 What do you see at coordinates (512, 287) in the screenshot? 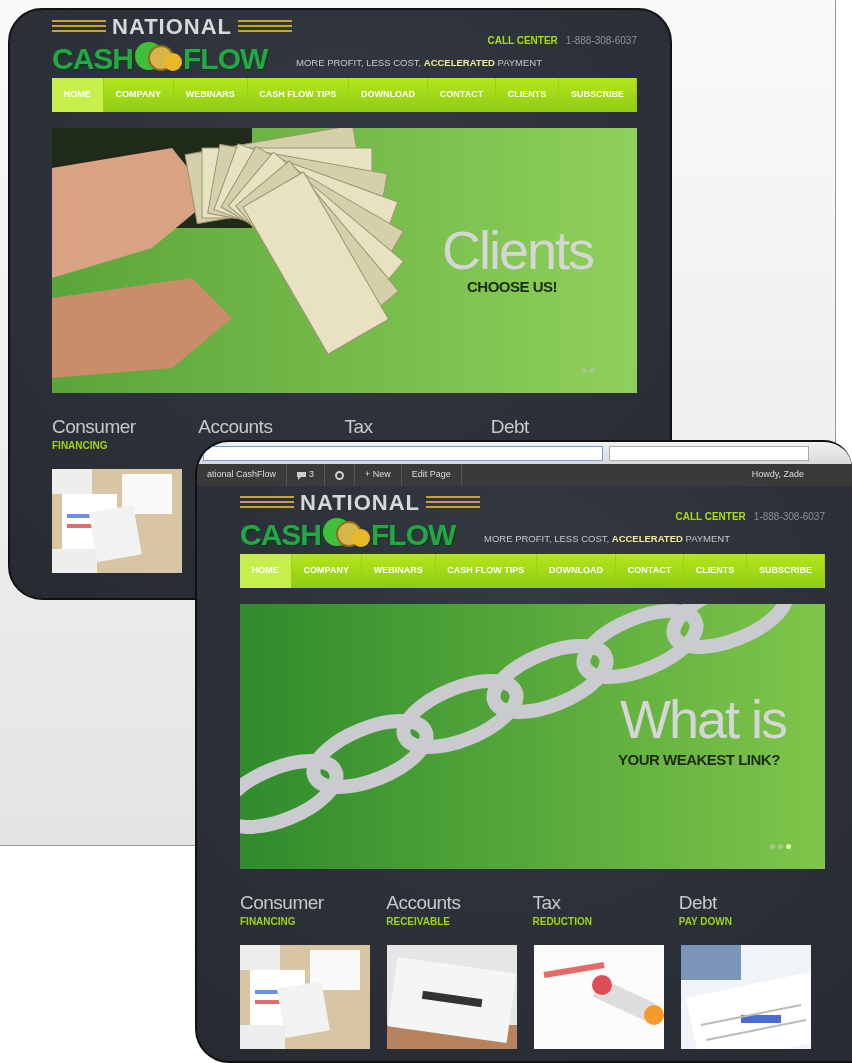
I see `subheadline: CHOOSE US!` at bounding box center [512, 287].